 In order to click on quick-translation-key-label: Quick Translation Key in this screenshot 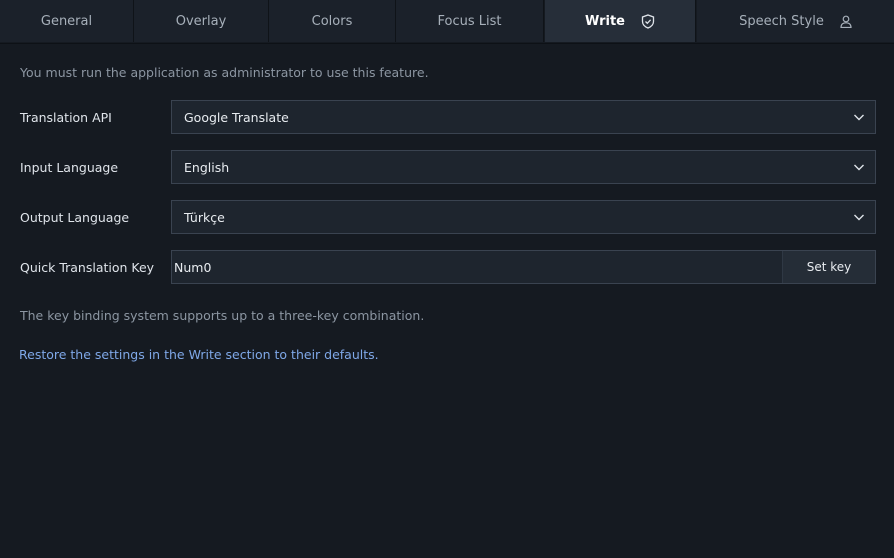, I will do `click(87, 267)`.